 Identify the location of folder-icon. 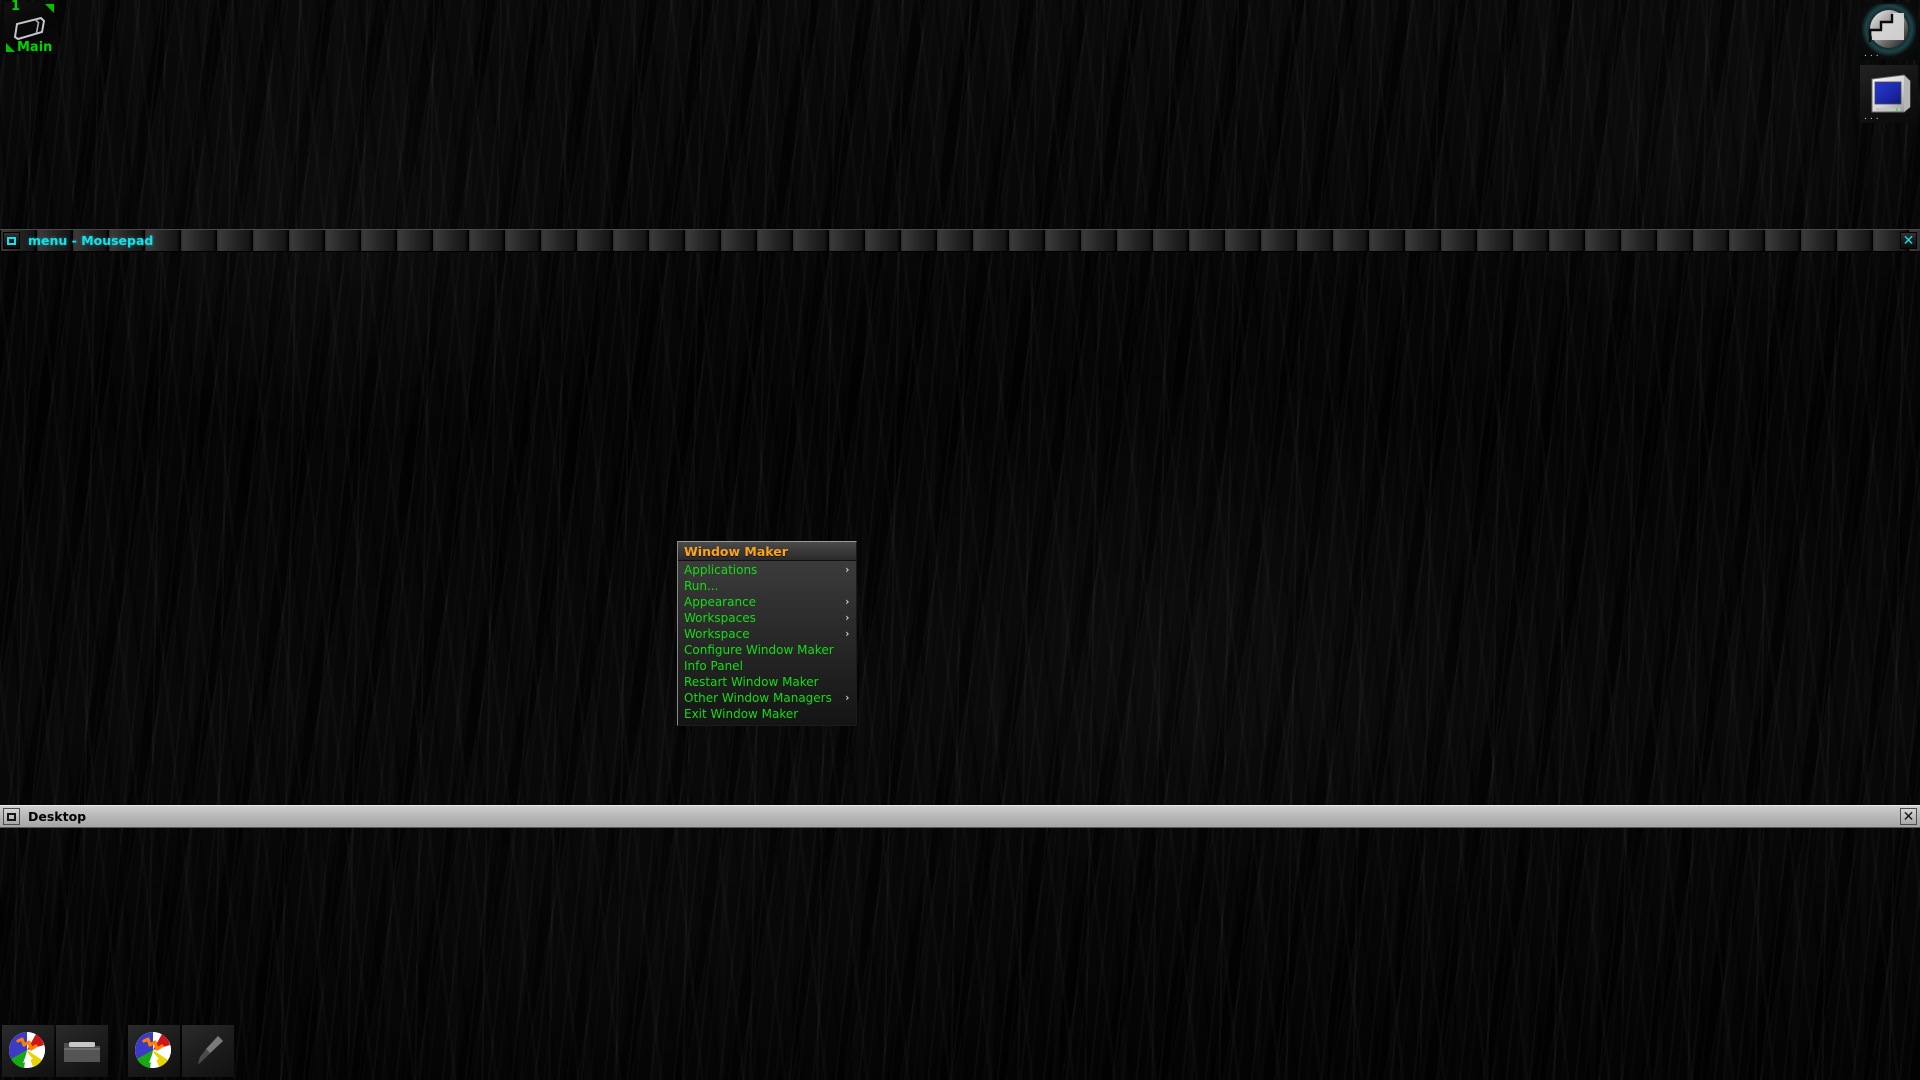
(82, 1052).